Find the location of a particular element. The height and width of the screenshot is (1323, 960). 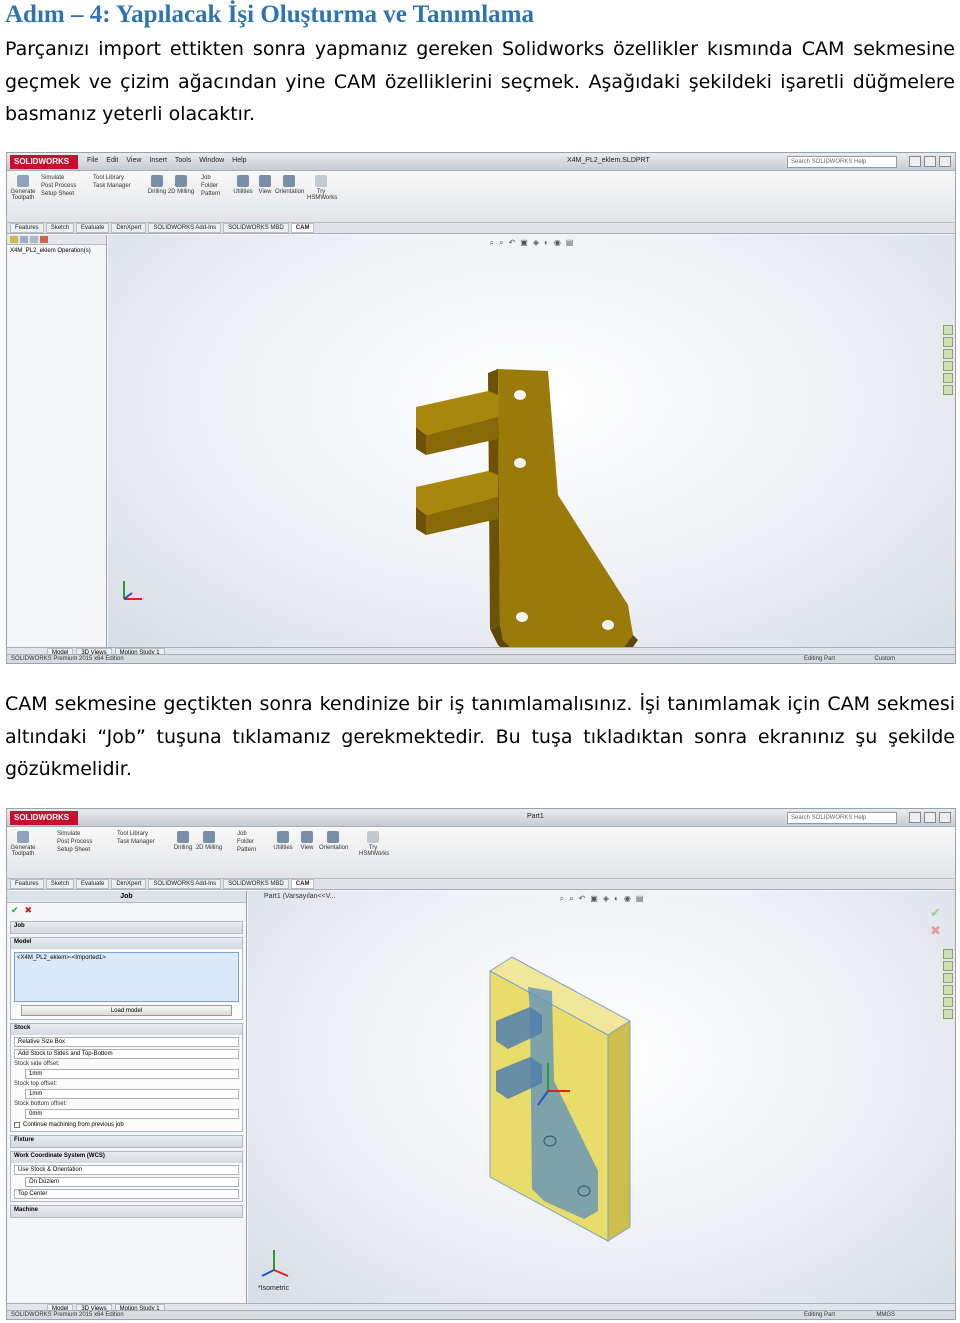

post-process-button: Post Process is located at coordinates (58, 186).